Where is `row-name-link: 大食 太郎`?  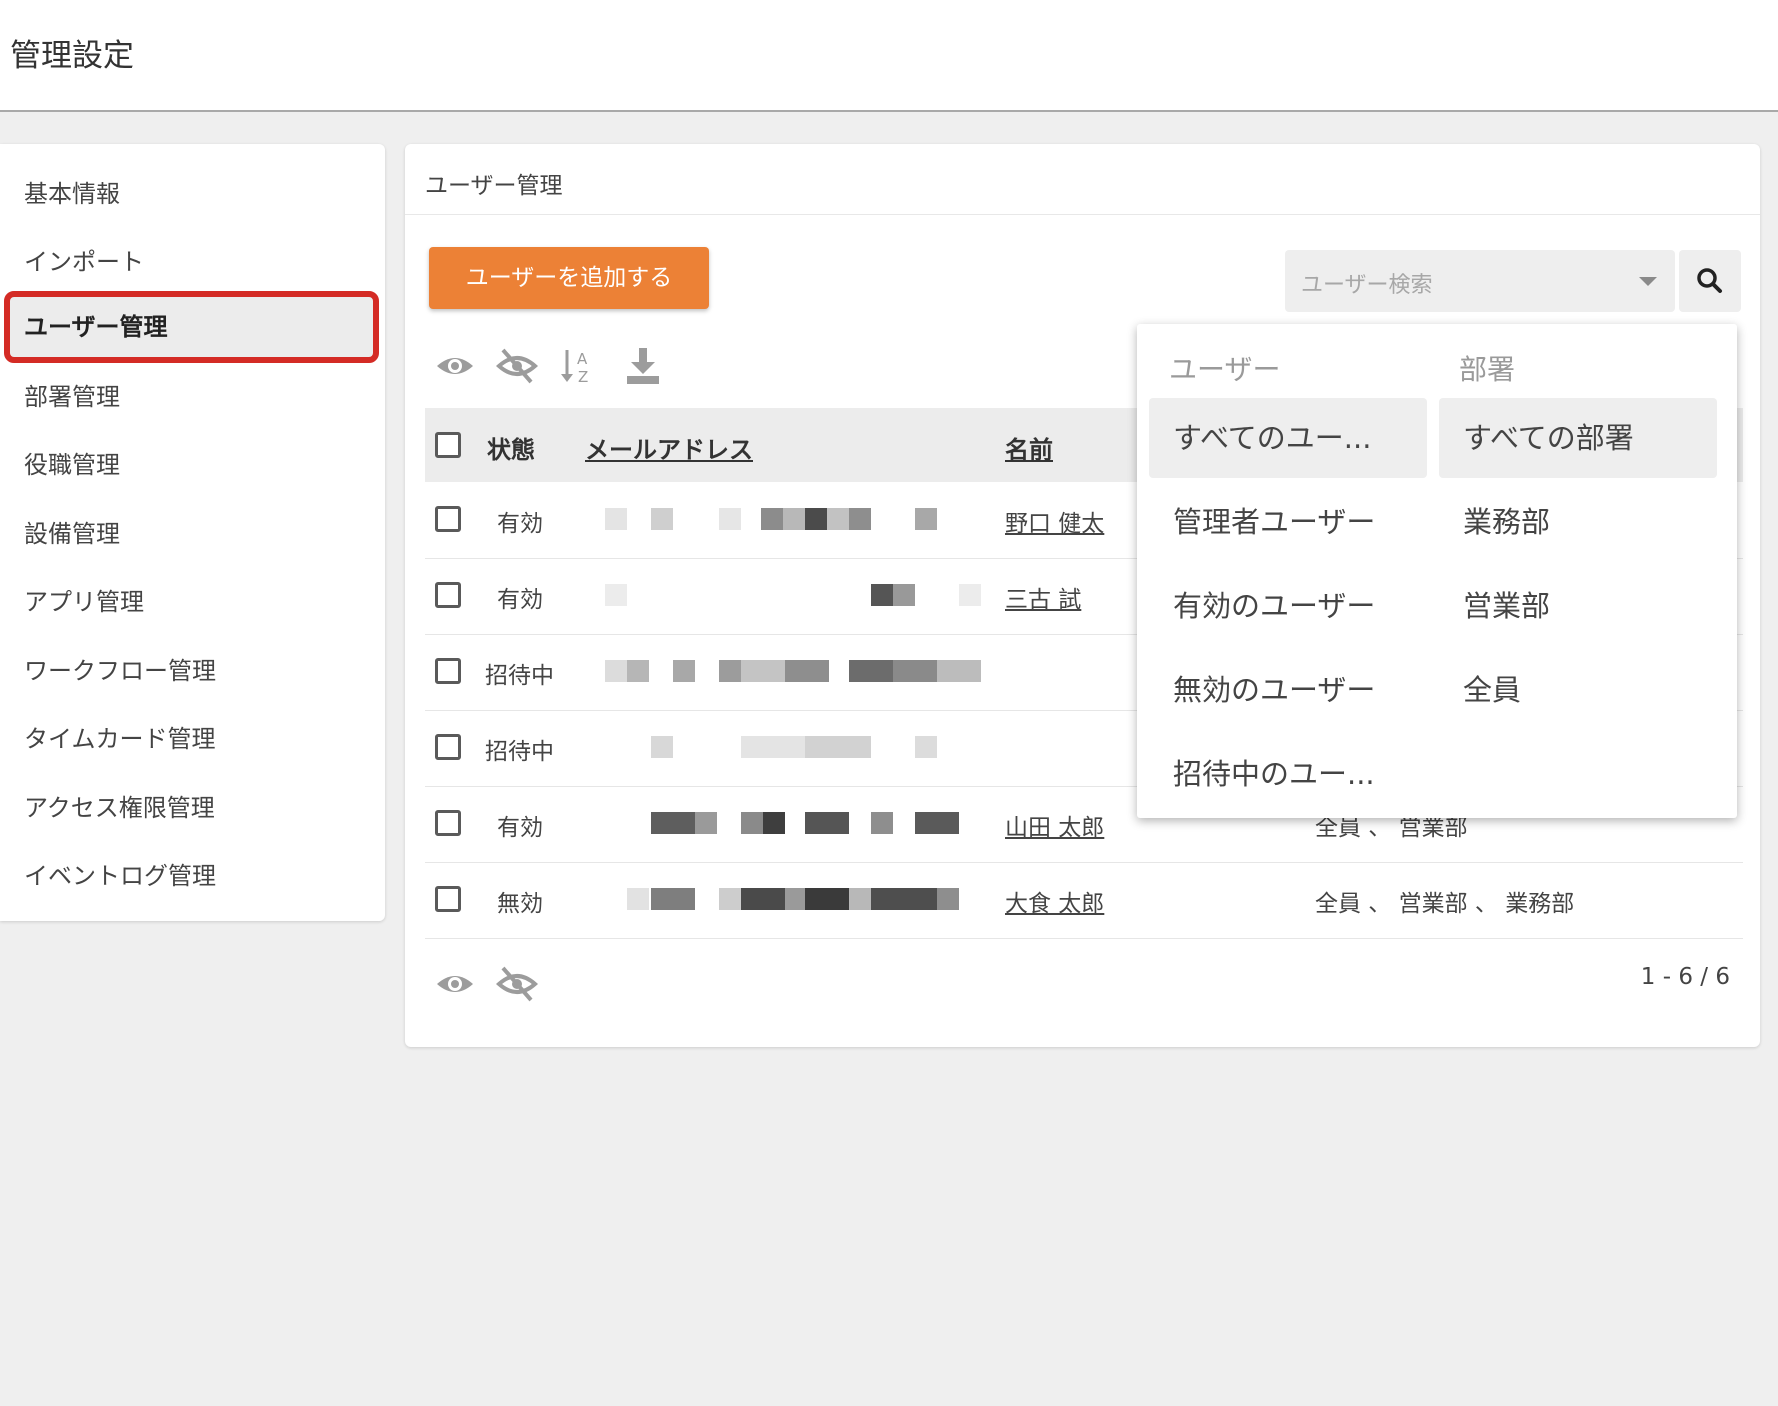 row-name-link: 大食 太郎 is located at coordinates (1054, 901).